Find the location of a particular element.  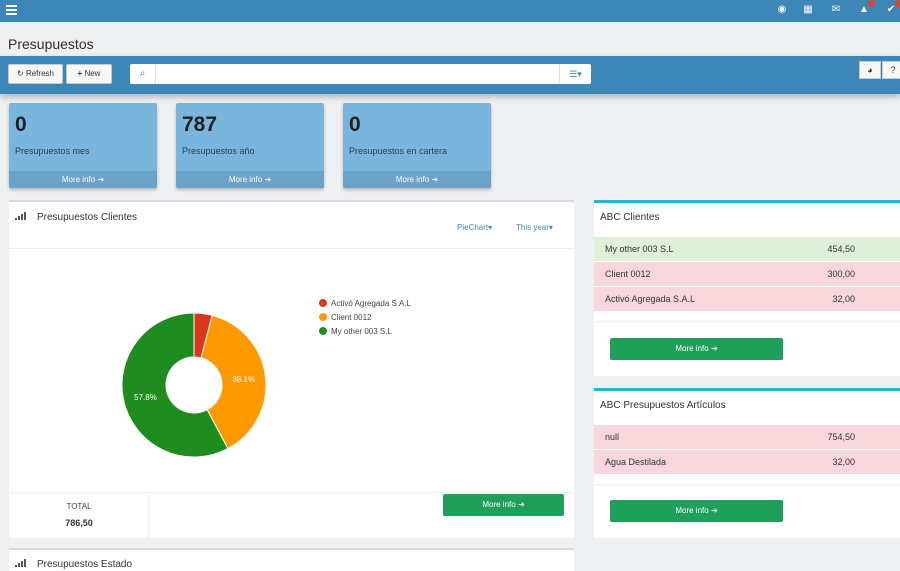

envelope-icon: ✉ is located at coordinates (836, 10).